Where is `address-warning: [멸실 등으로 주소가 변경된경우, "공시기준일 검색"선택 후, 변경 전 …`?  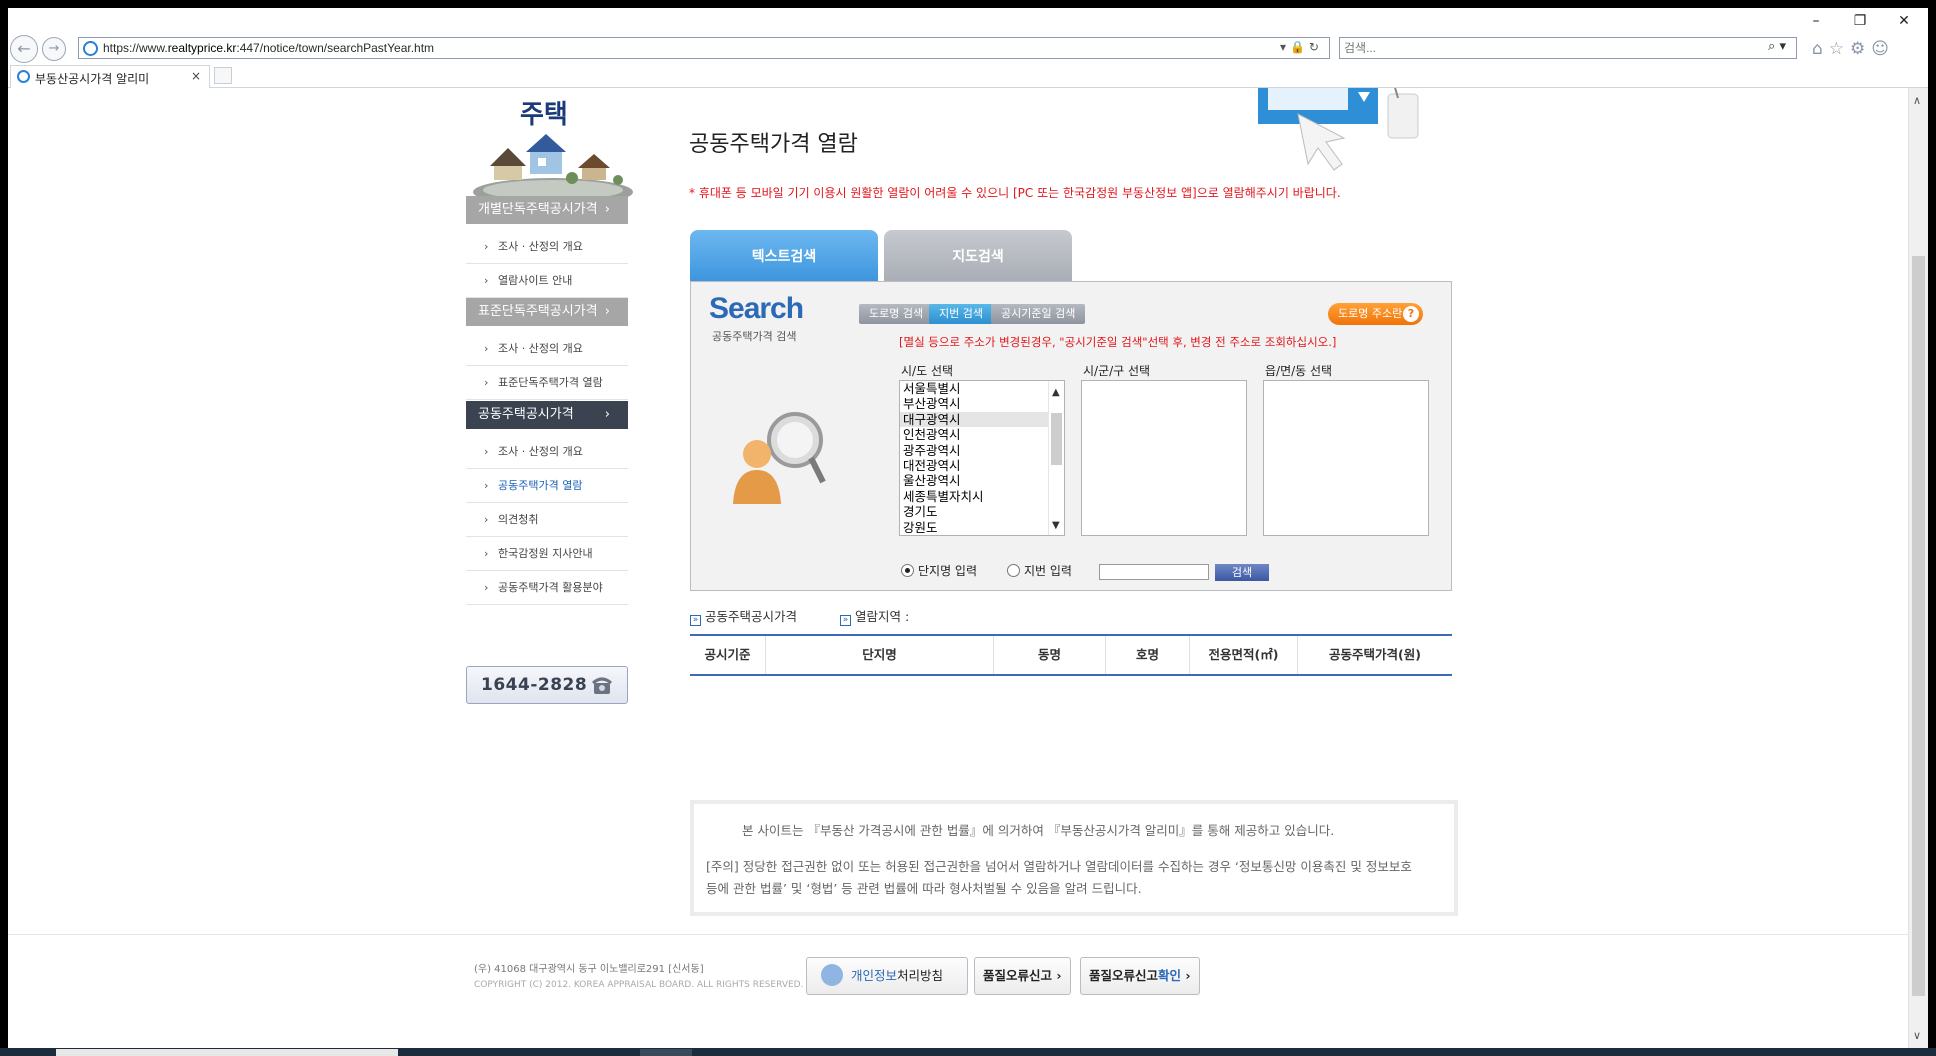
address-warning: [멸실 등으로 주소가 변경된경우, "공시기준일 검색"선택 후, 변경 전 … is located at coordinates (1118, 342).